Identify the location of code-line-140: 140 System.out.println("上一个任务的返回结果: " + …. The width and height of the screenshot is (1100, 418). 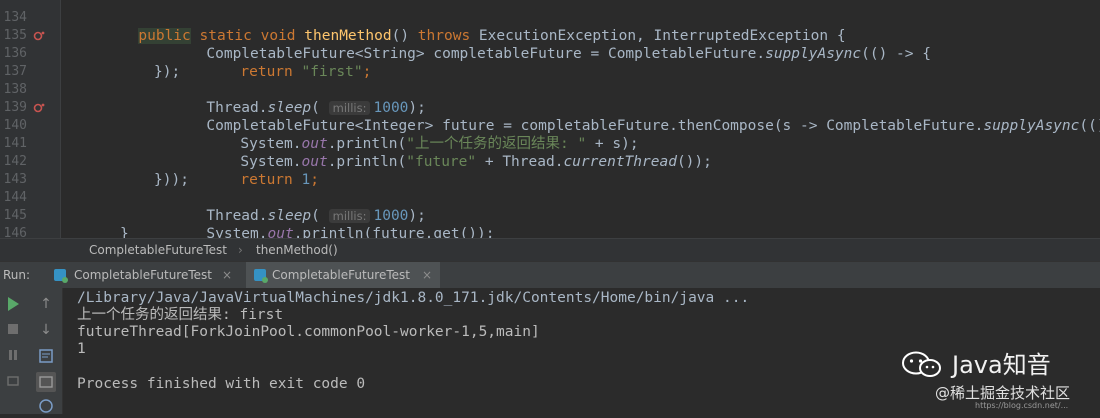
(550, 134).